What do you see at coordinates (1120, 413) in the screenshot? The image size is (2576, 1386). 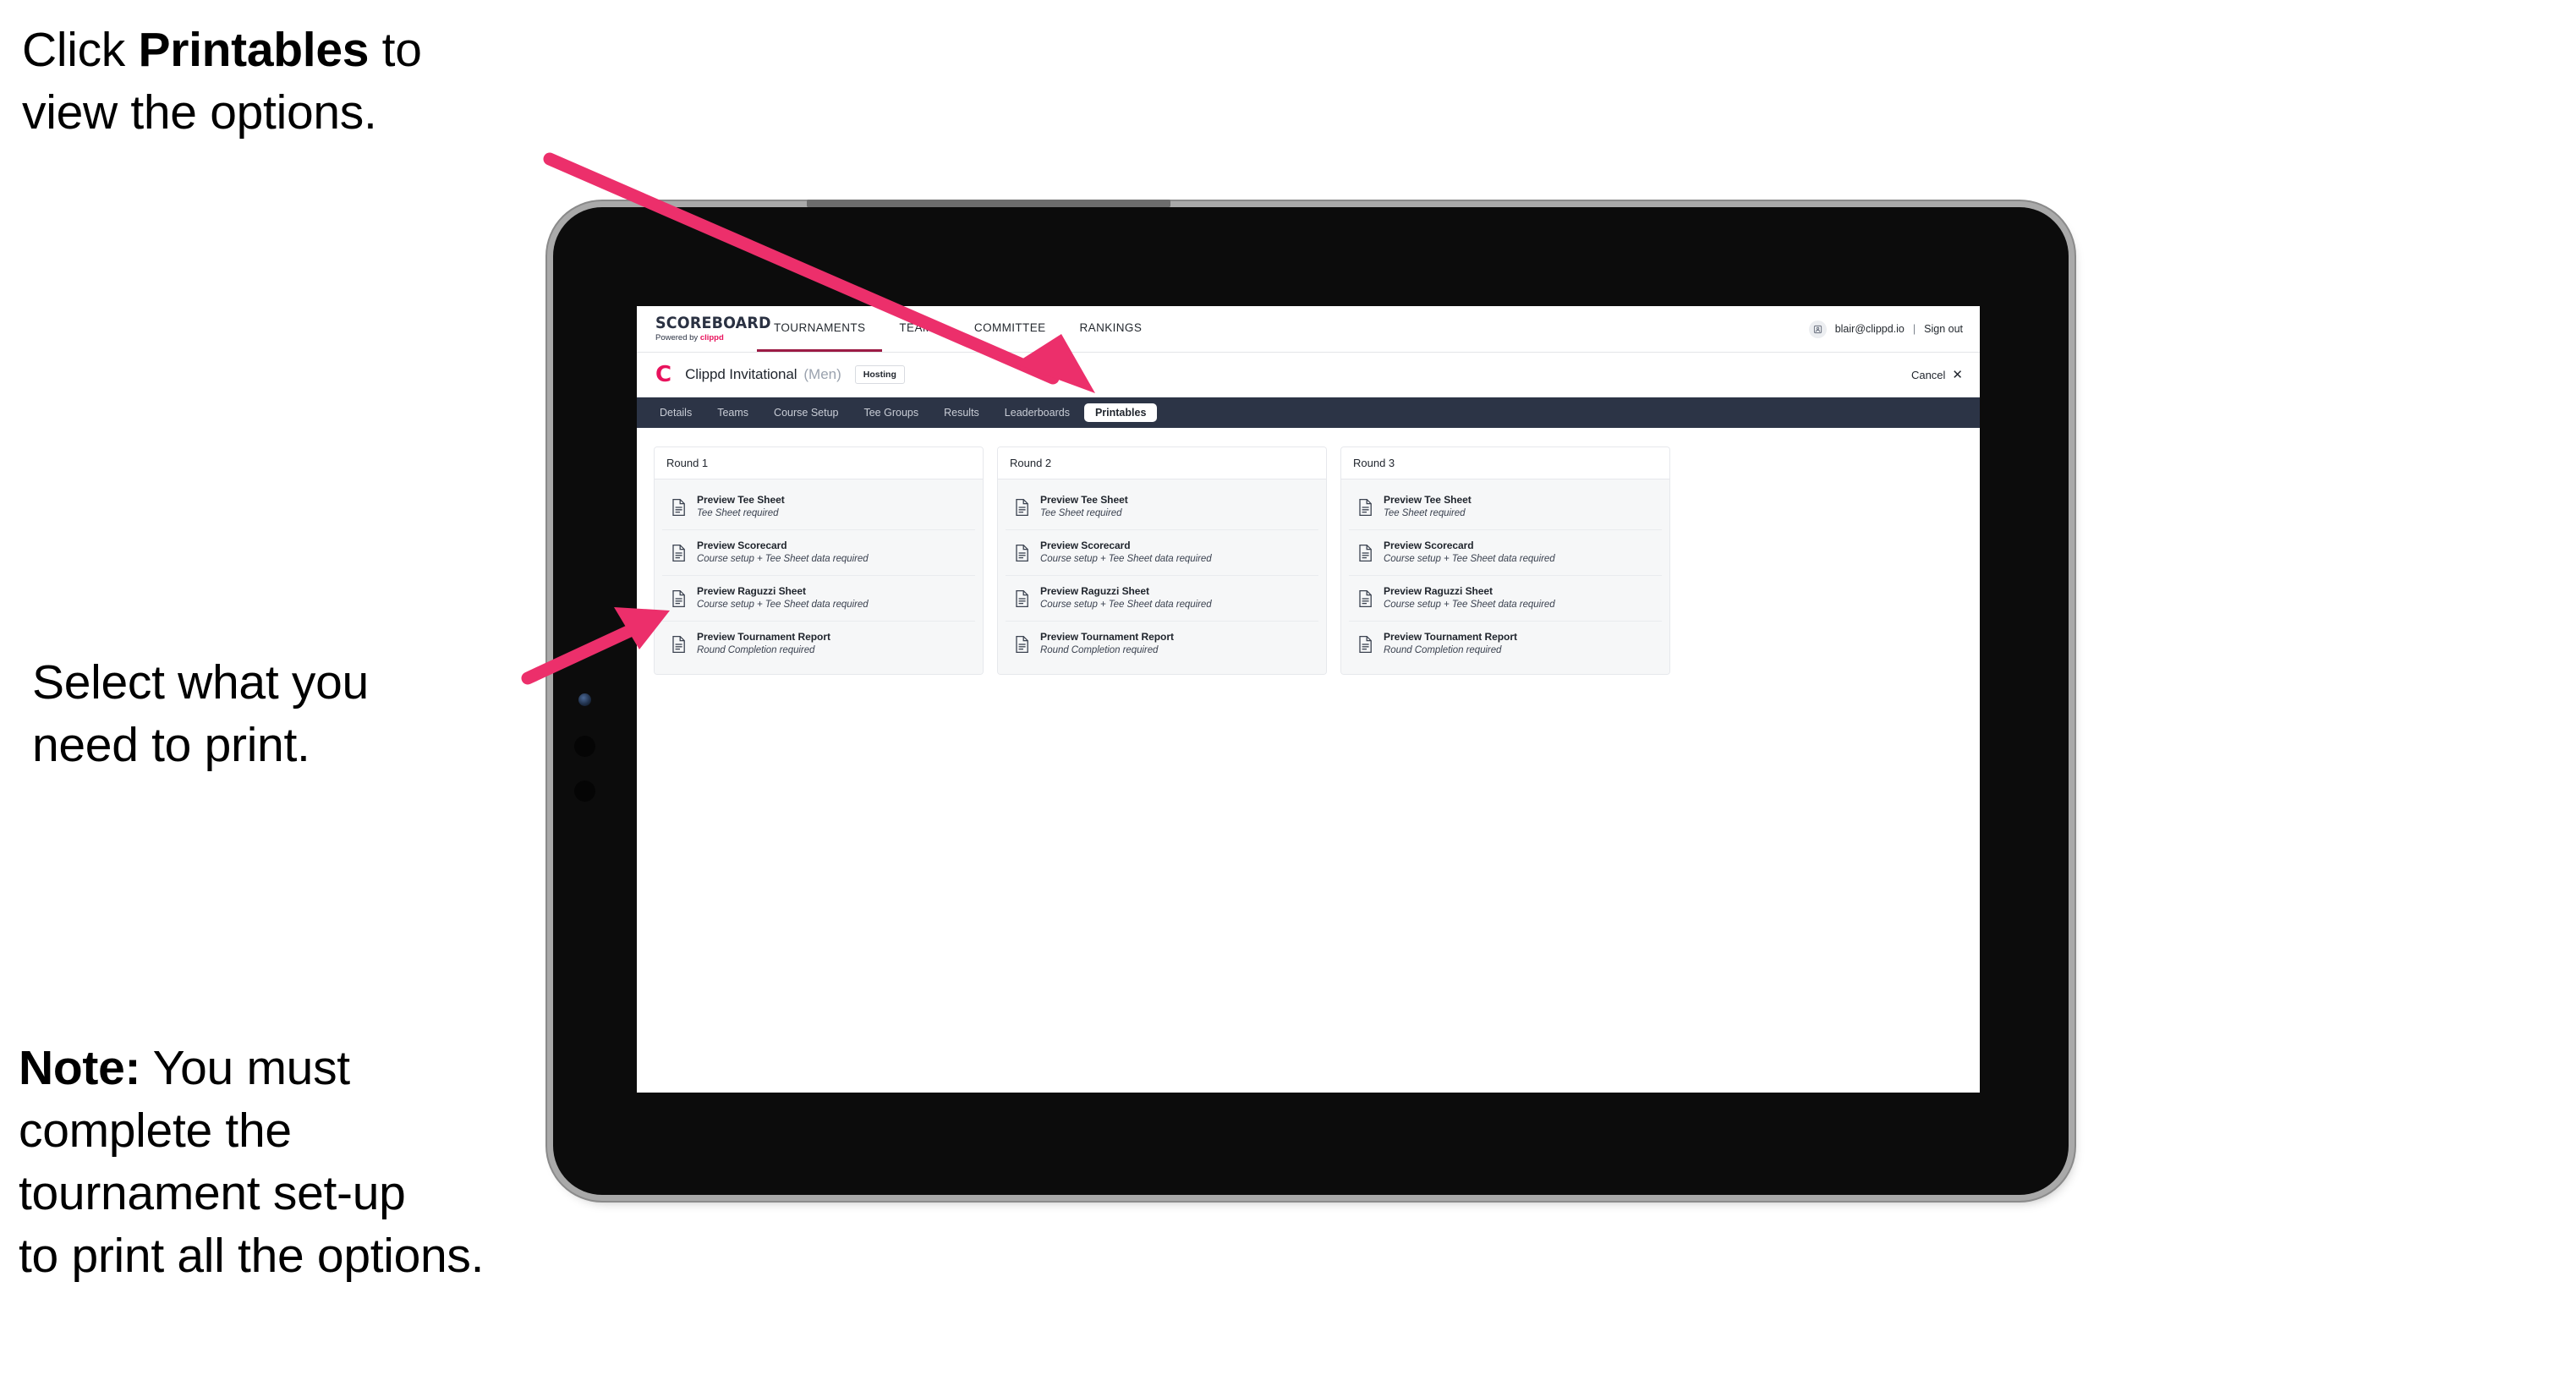 I see `tab-printables: Printables` at bounding box center [1120, 413].